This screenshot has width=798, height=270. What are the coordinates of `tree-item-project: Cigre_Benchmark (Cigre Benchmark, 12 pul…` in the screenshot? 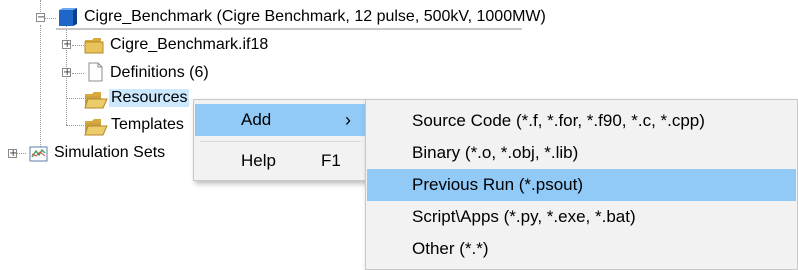 It's located at (315, 17).